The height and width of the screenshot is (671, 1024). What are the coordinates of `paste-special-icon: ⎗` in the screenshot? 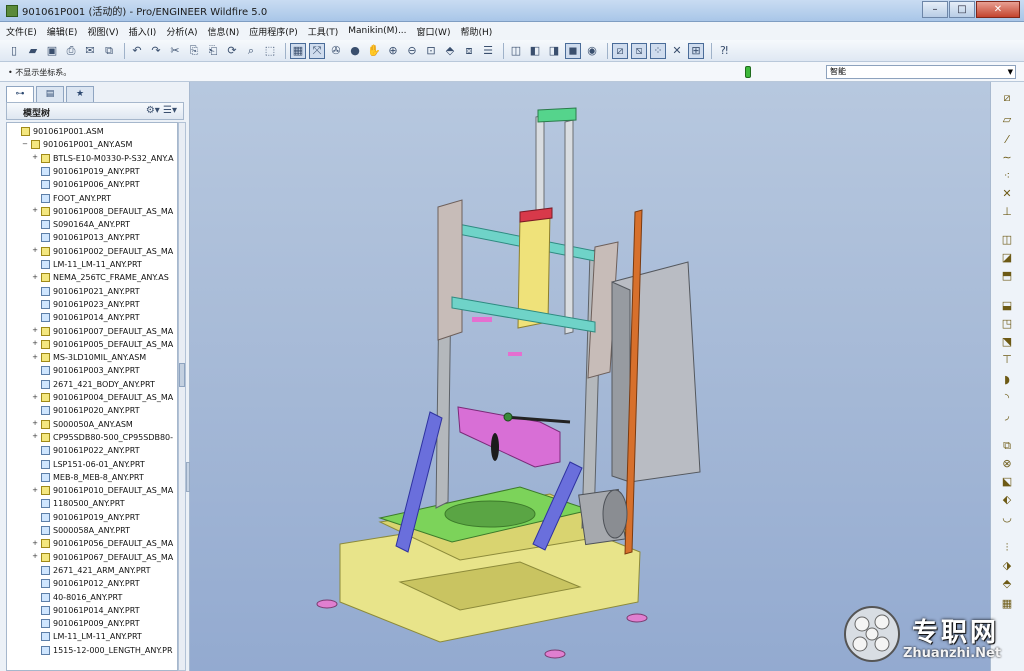 It's located at (213, 51).